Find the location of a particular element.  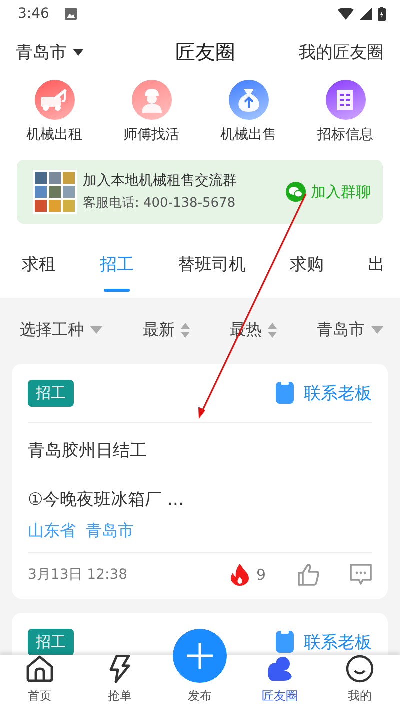

building-icon is located at coordinates (346, 100).